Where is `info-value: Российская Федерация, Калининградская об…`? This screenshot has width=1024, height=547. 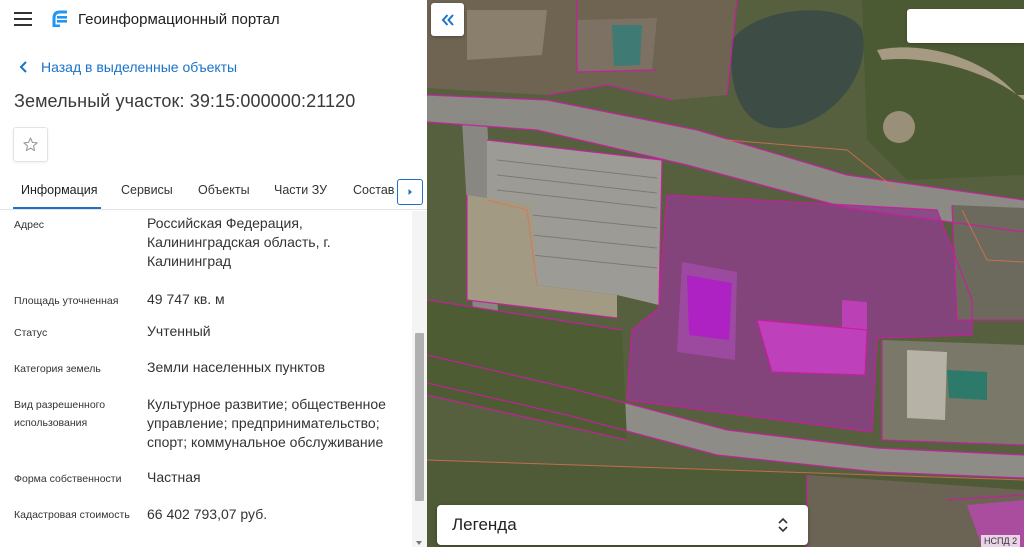
info-value: Российская Федерация, Калининградская об… is located at coordinates (239, 242).